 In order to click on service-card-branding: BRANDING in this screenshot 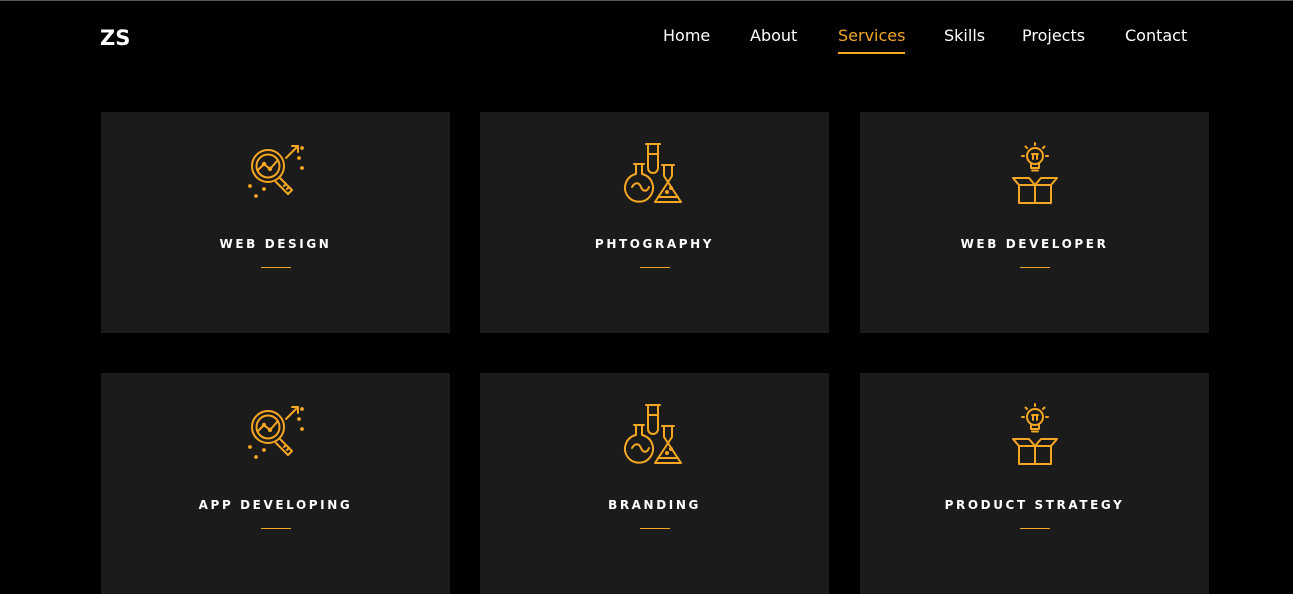, I will do `click(654, 483)`.